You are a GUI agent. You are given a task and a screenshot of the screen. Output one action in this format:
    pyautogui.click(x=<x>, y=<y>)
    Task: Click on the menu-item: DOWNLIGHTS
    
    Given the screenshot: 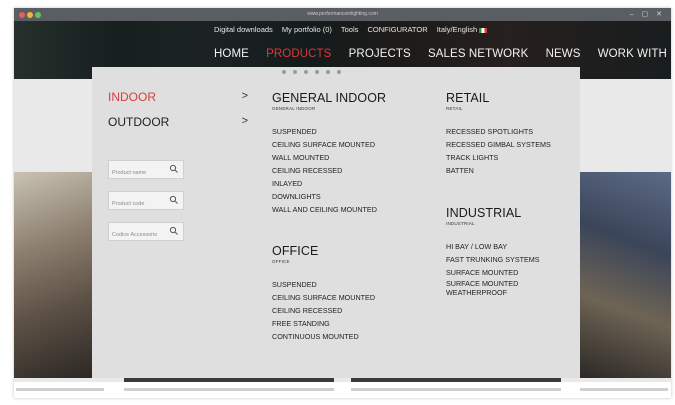 What is the action you would take?
    pyautogui.click(x=329, y=196)
    